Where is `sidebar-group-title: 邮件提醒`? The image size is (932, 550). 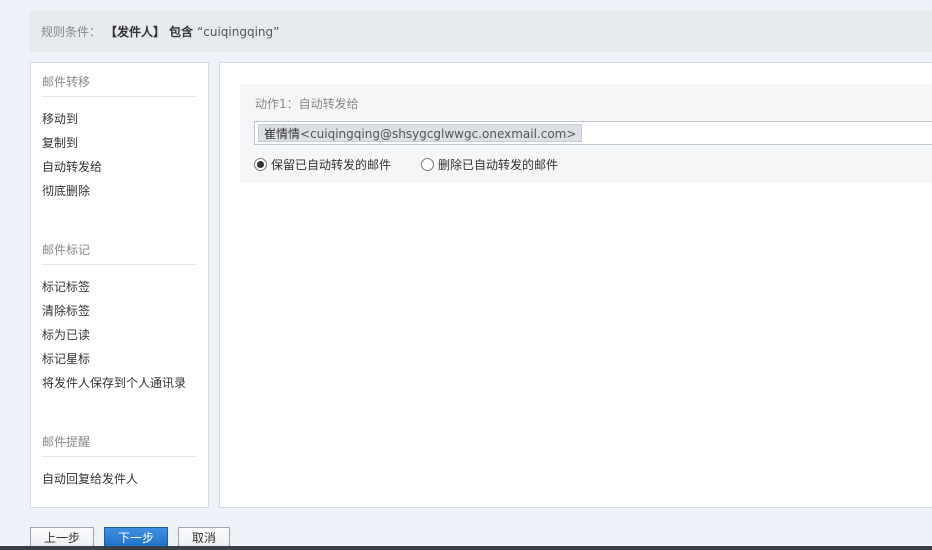 sidebar-group-title: 邮件提醒 is located at coordinates (119, 442).